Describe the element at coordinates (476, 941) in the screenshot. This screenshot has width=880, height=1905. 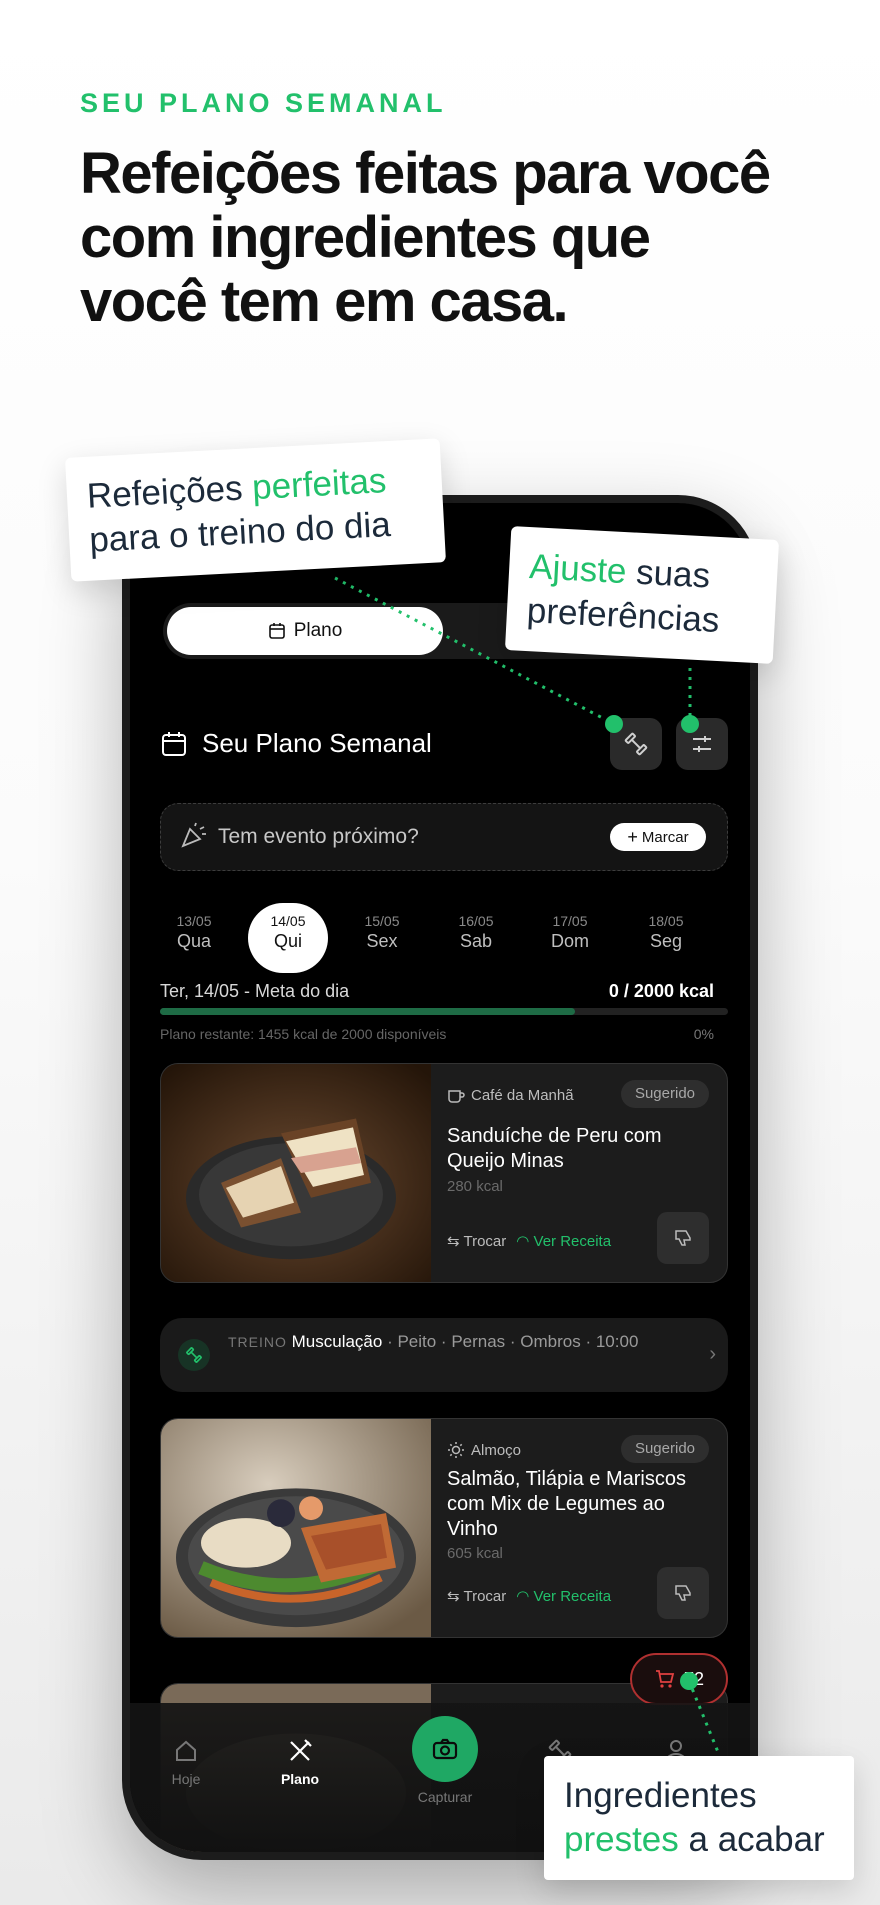
I see `day-weekday: Sab` at that location.